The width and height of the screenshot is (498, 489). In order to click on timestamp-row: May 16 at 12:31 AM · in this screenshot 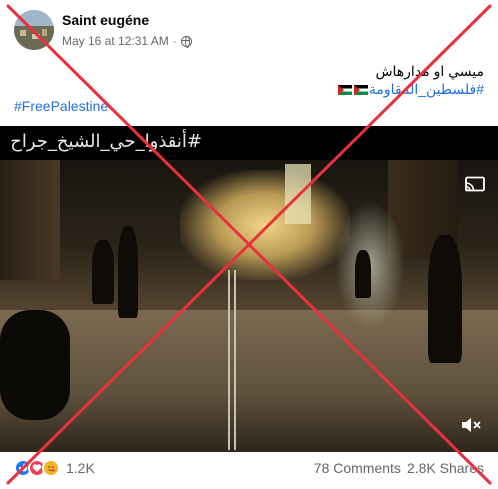, I will do `click(127, 41)`.